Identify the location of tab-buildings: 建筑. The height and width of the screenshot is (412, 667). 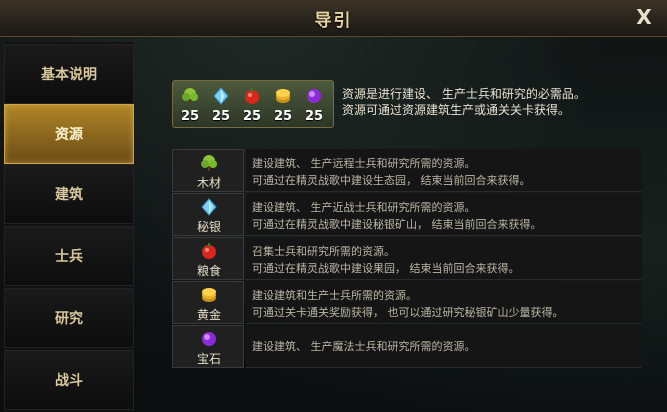
(69, 194).